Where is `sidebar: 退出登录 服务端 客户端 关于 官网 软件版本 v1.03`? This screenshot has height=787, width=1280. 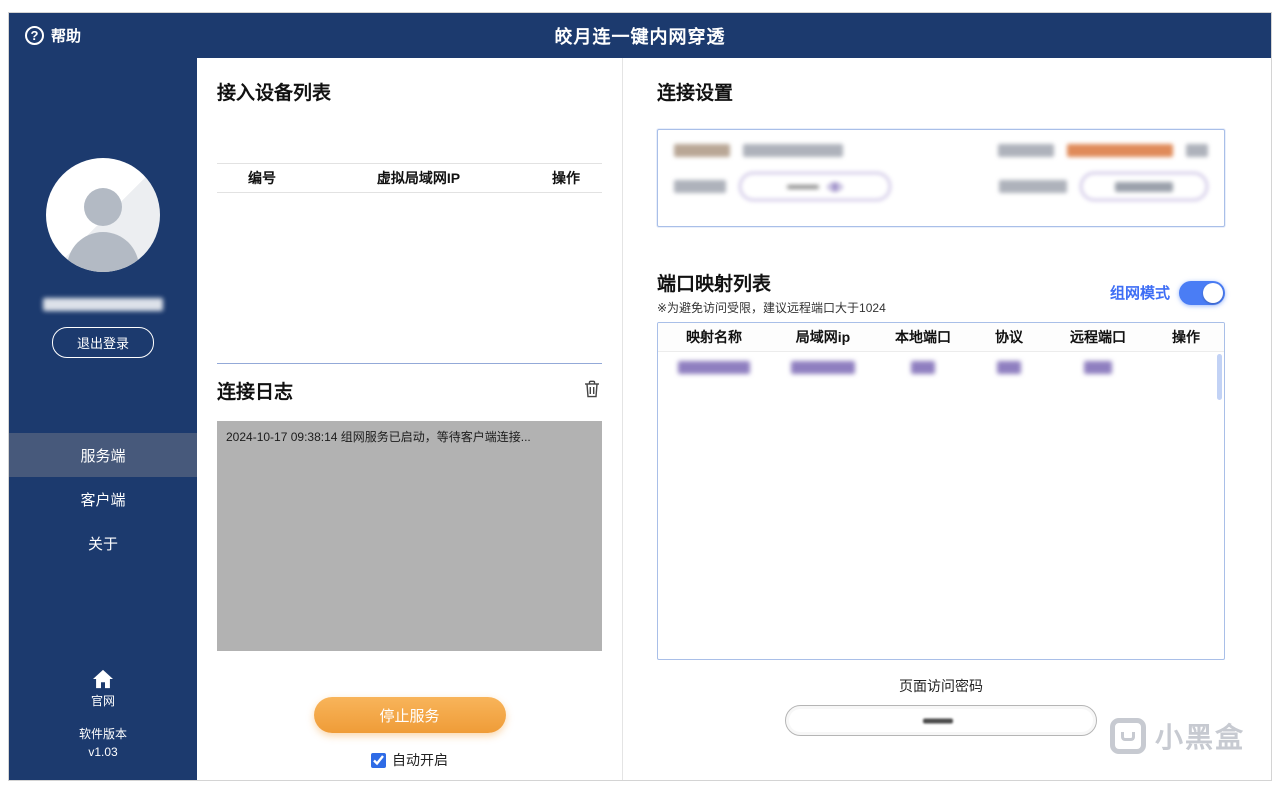
sidebar: 退出登录 服务端 客户端 关于 官网 软件版本 v1.03 is located at coordinates (103, 419).